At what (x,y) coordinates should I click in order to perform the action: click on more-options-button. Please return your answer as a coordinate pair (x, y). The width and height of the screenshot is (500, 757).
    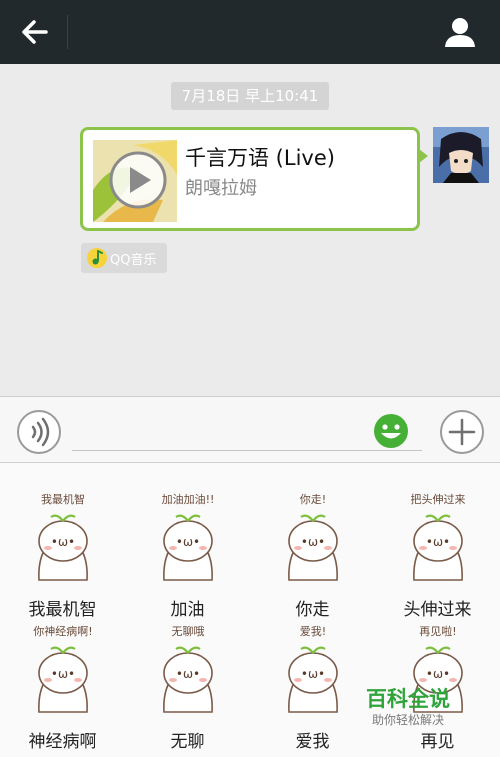
    Looking at the image, I should click on (462, 432).